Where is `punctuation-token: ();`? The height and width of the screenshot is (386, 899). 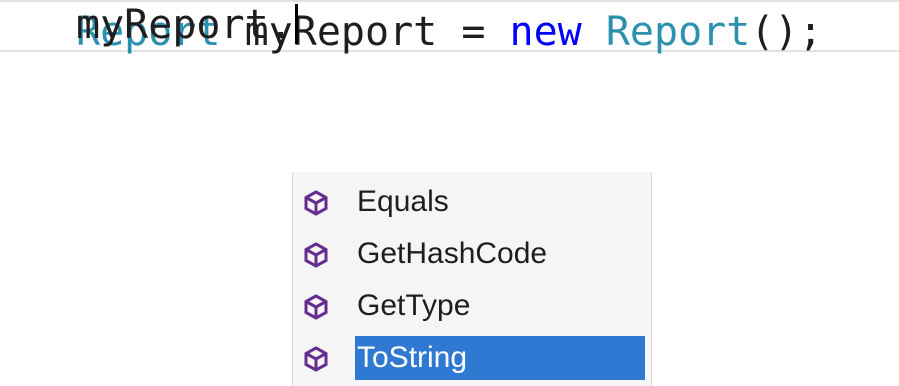
punctuation-token: (); is located at coordinates (786, 32).